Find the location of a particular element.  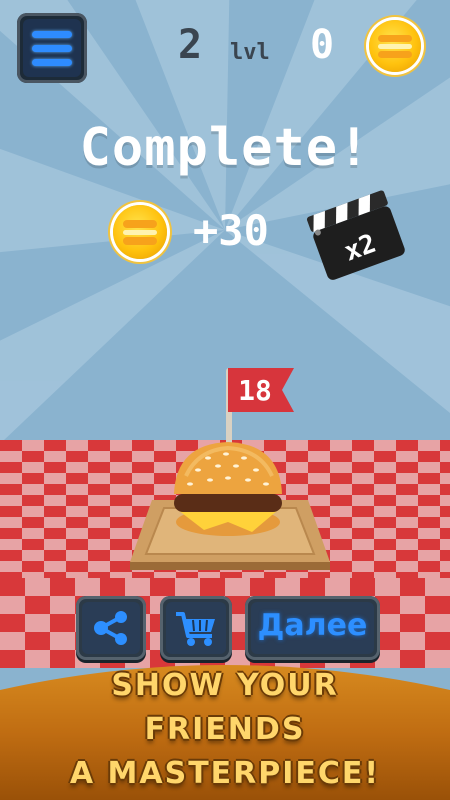

share-icon is located at coordinates (110, 628).